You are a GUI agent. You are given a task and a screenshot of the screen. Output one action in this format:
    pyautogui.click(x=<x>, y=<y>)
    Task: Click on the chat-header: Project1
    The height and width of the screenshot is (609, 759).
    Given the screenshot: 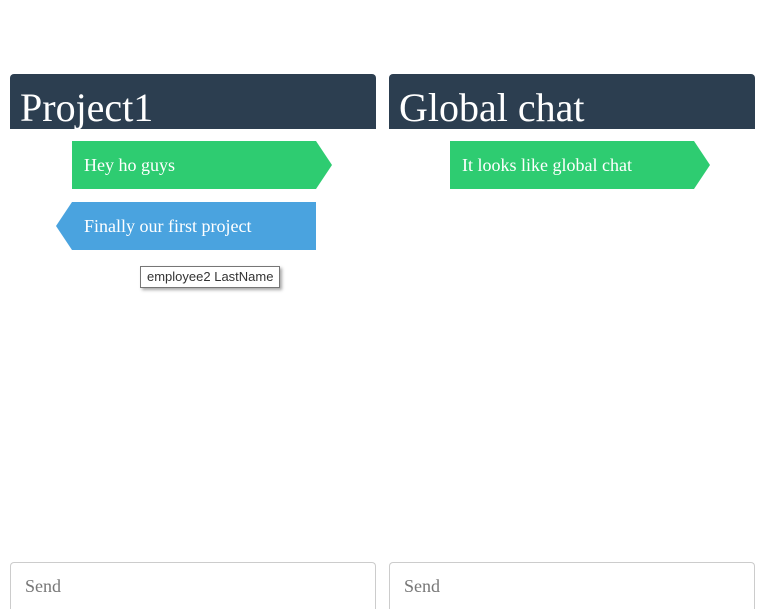 What is the action you would take?
    pyautogui.click(x=193, y=101)
    